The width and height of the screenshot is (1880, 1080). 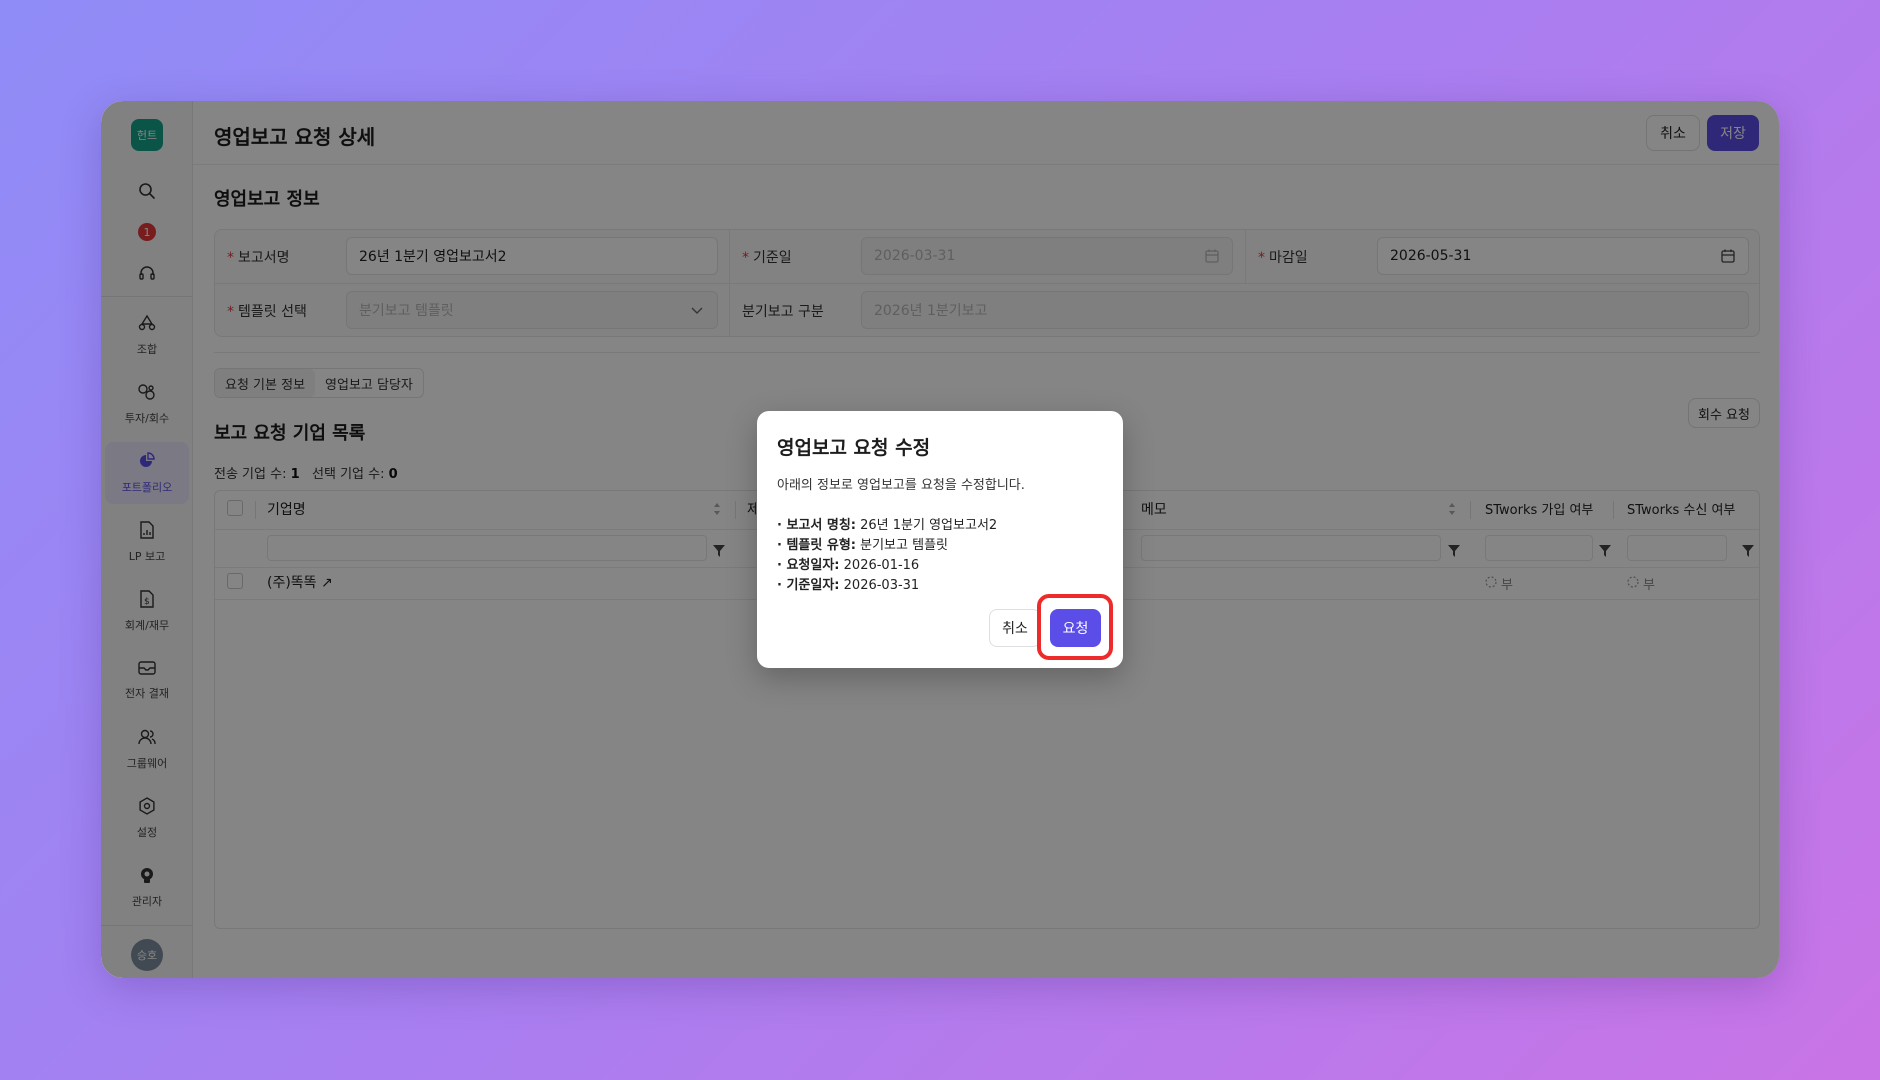 I want to click on modal-title: 영업보고 요청 수정, so click(x=854, y=448).